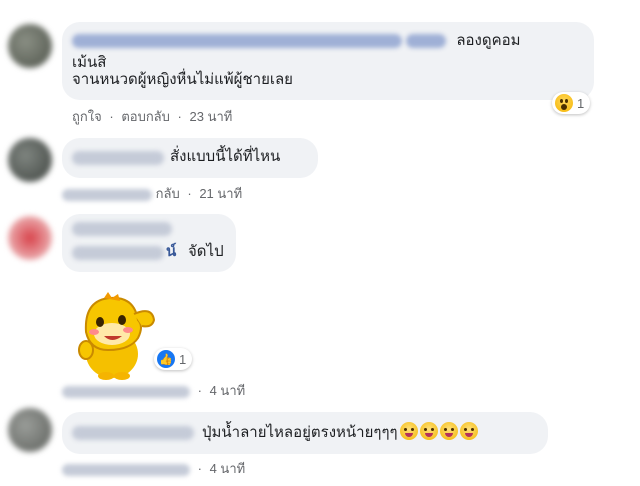 This screenshot has height=486, width=640. Describe the element at coordinates (107, 194) in the screenshot. I see `hidden-like-link` at that location.